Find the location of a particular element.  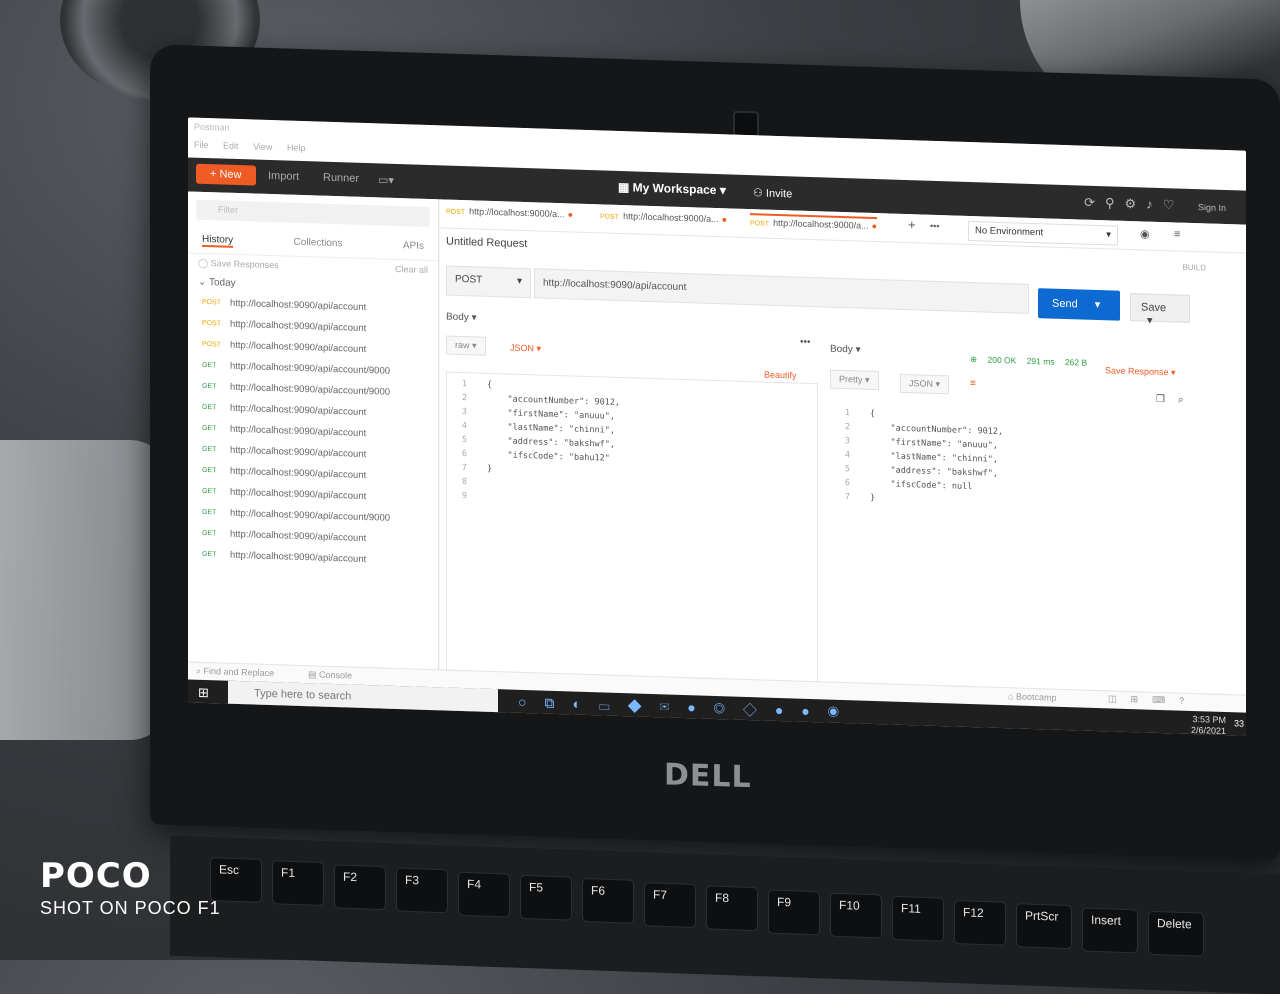

layout-toggle-icon: ◫ is located at coordinates (1119, 698).